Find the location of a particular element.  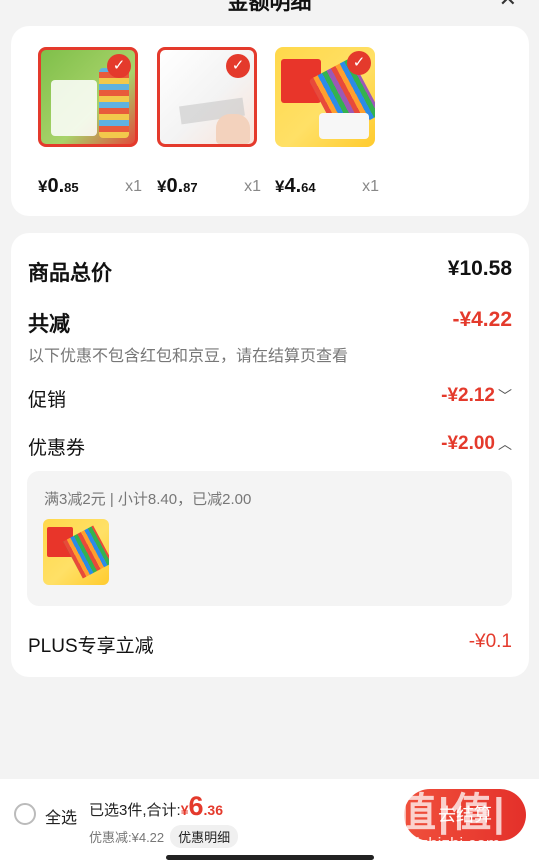

coupon-value: -¥2.00 ︿ is located at coordinates (476, 444).